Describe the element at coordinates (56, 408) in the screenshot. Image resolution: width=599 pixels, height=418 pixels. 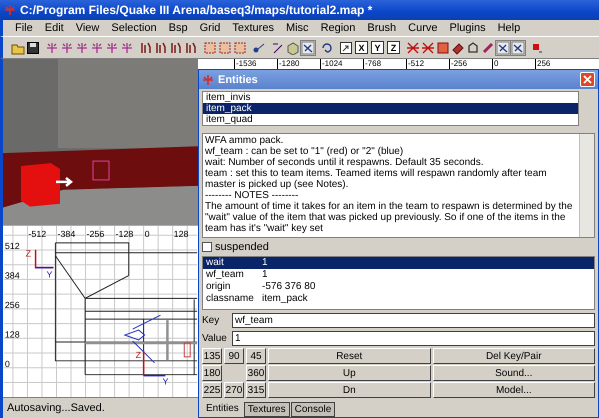
I see `status-text: Autosaving...Saved.` at that location.